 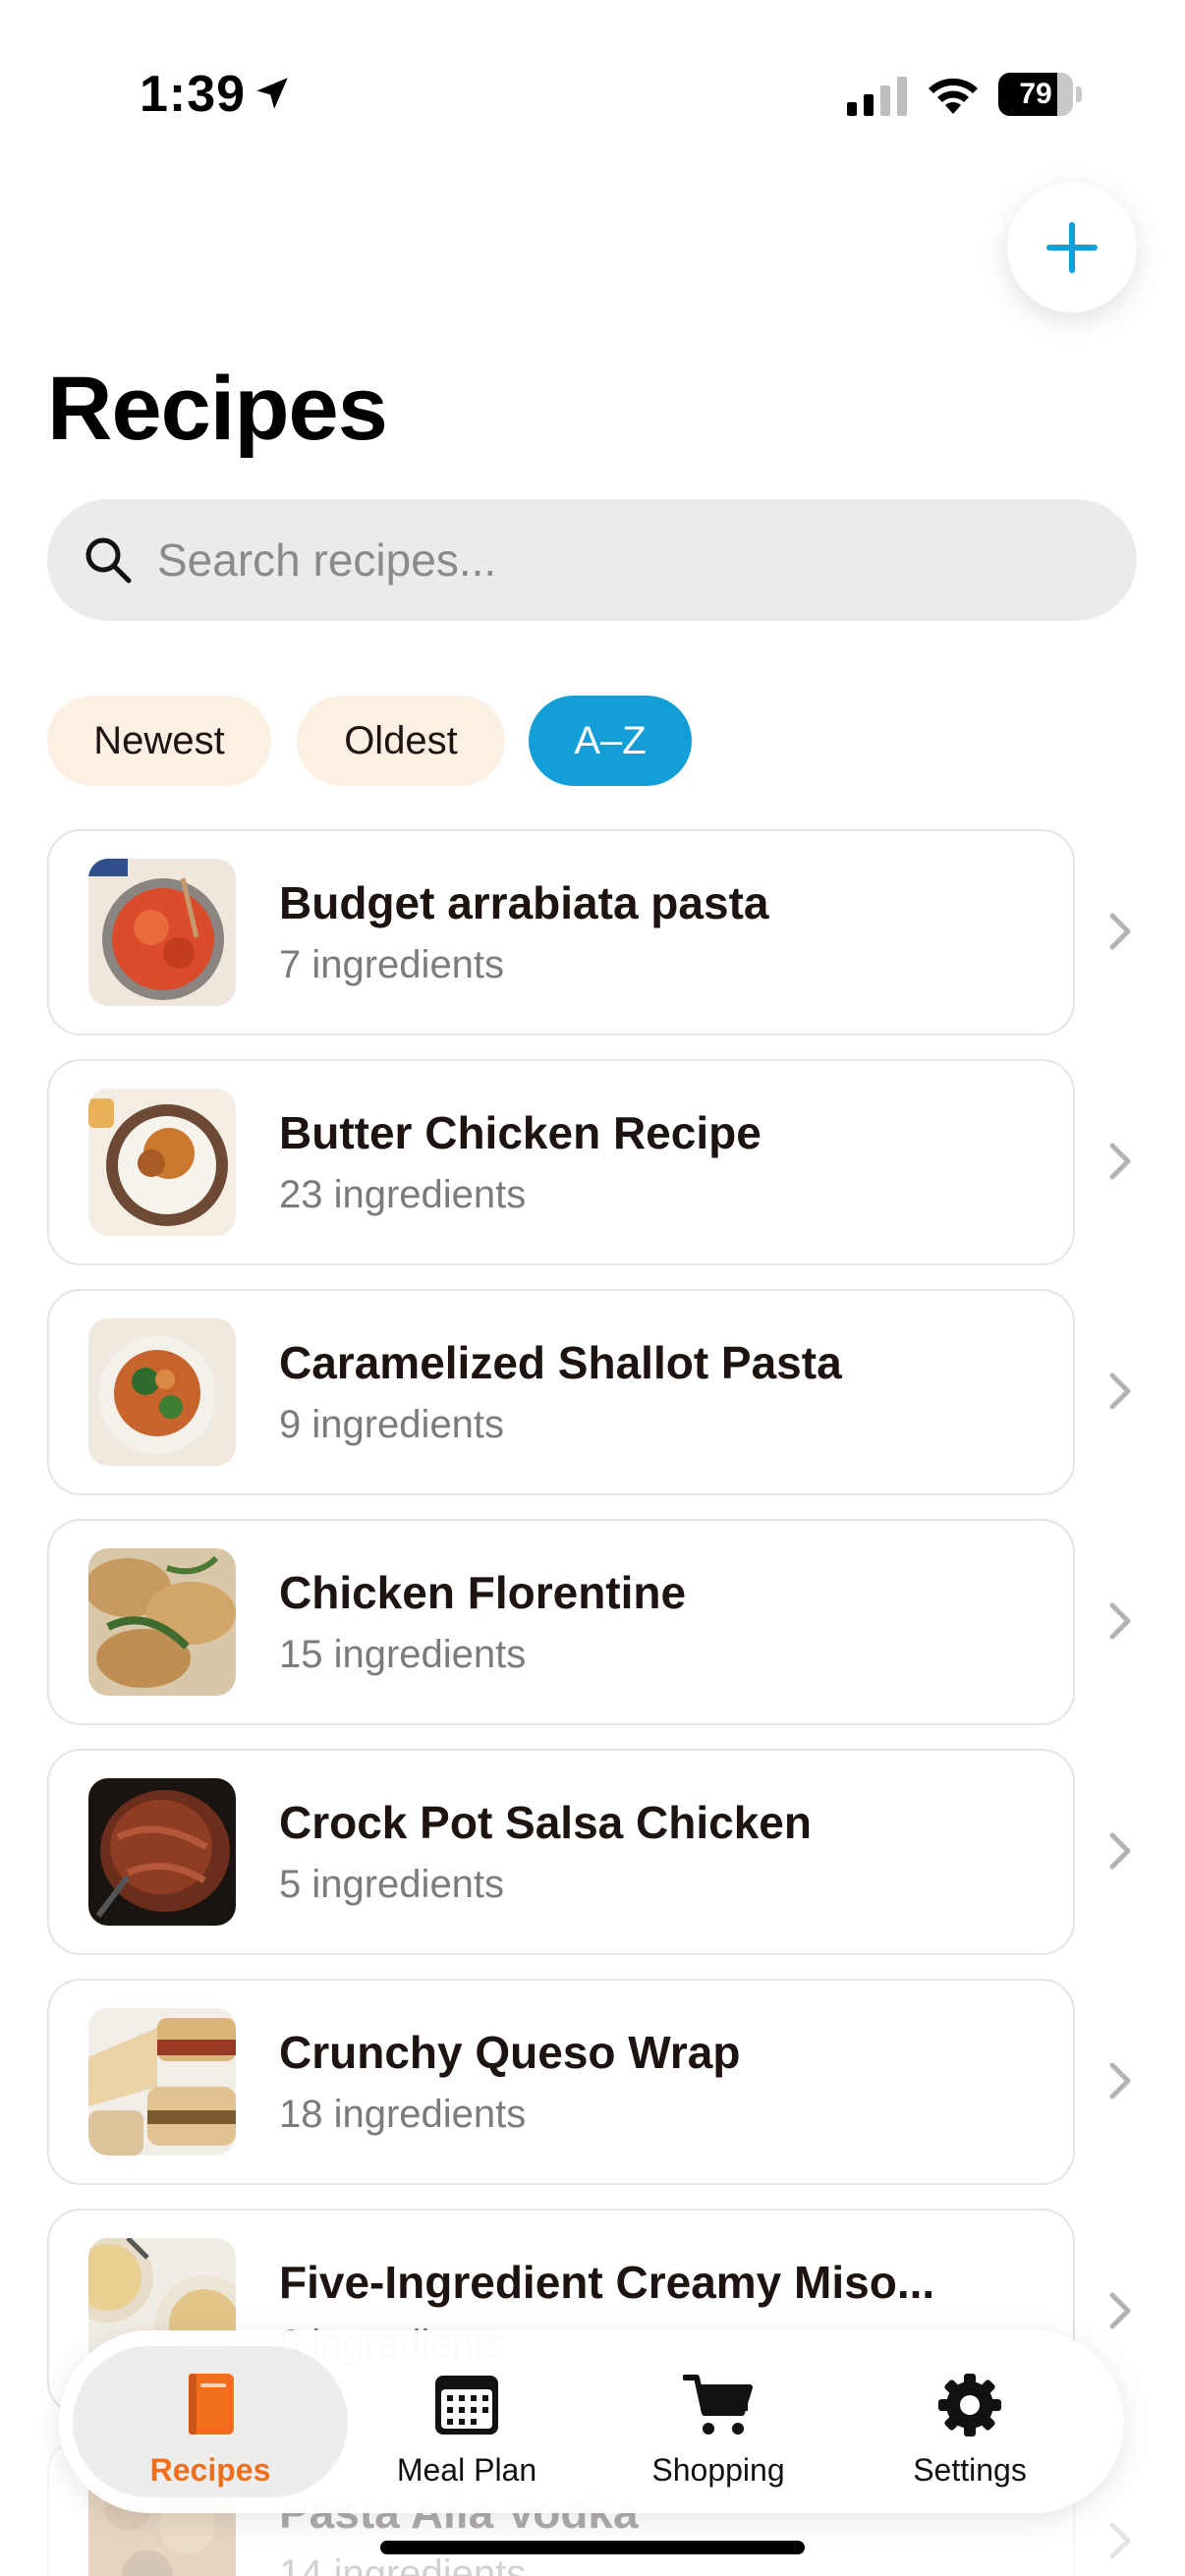 What do you see at coordinates (217, 409) in the screenshot?
I see `page-title: Recipes` at bounding box center [217, 409].